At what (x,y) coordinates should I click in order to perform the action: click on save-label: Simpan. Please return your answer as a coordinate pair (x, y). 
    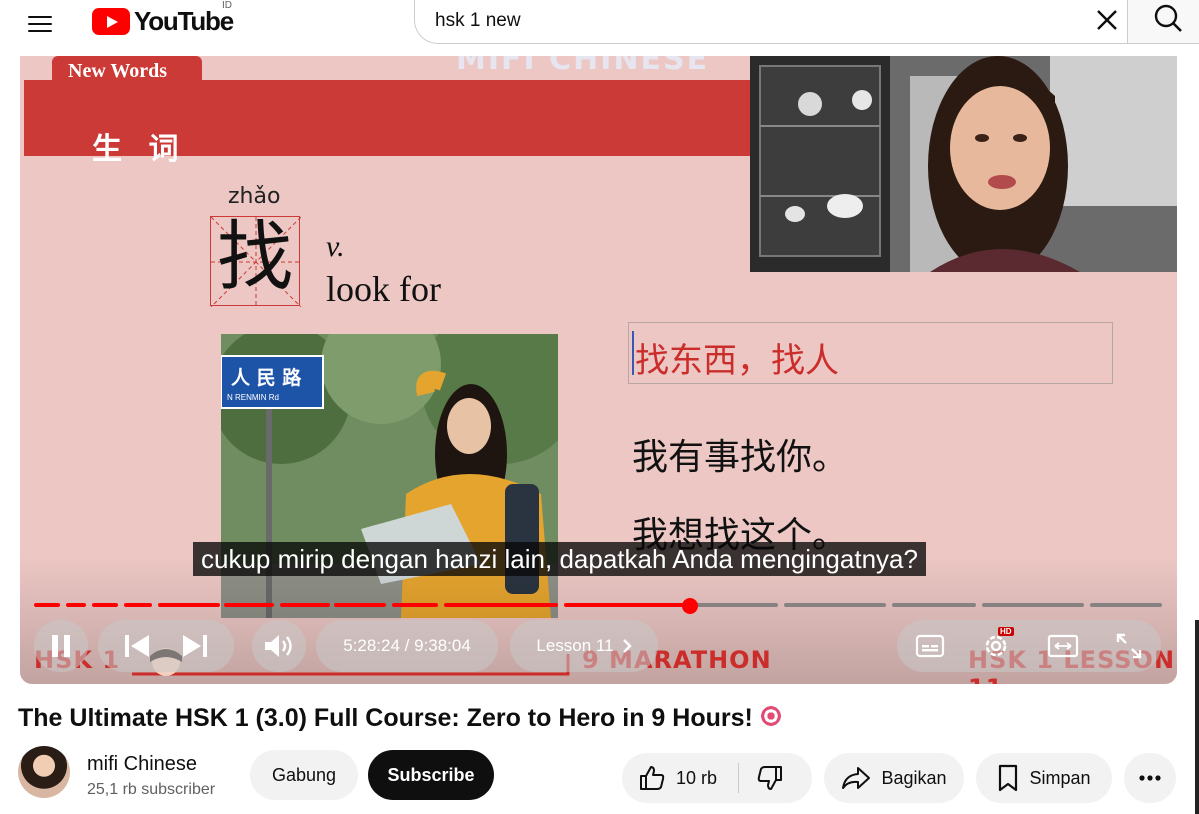
    Looking at the image, I should click on (1060, 777).